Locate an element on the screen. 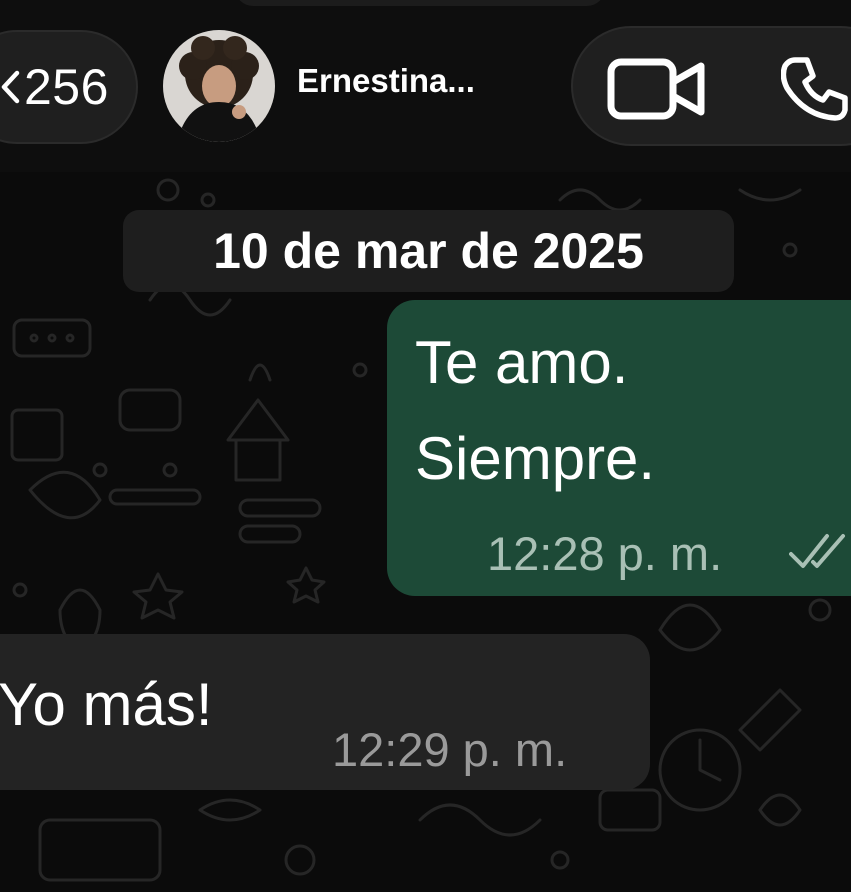 This screenshot has height=892, width=851. back-button: 256 is located at coordinates (69, 87).